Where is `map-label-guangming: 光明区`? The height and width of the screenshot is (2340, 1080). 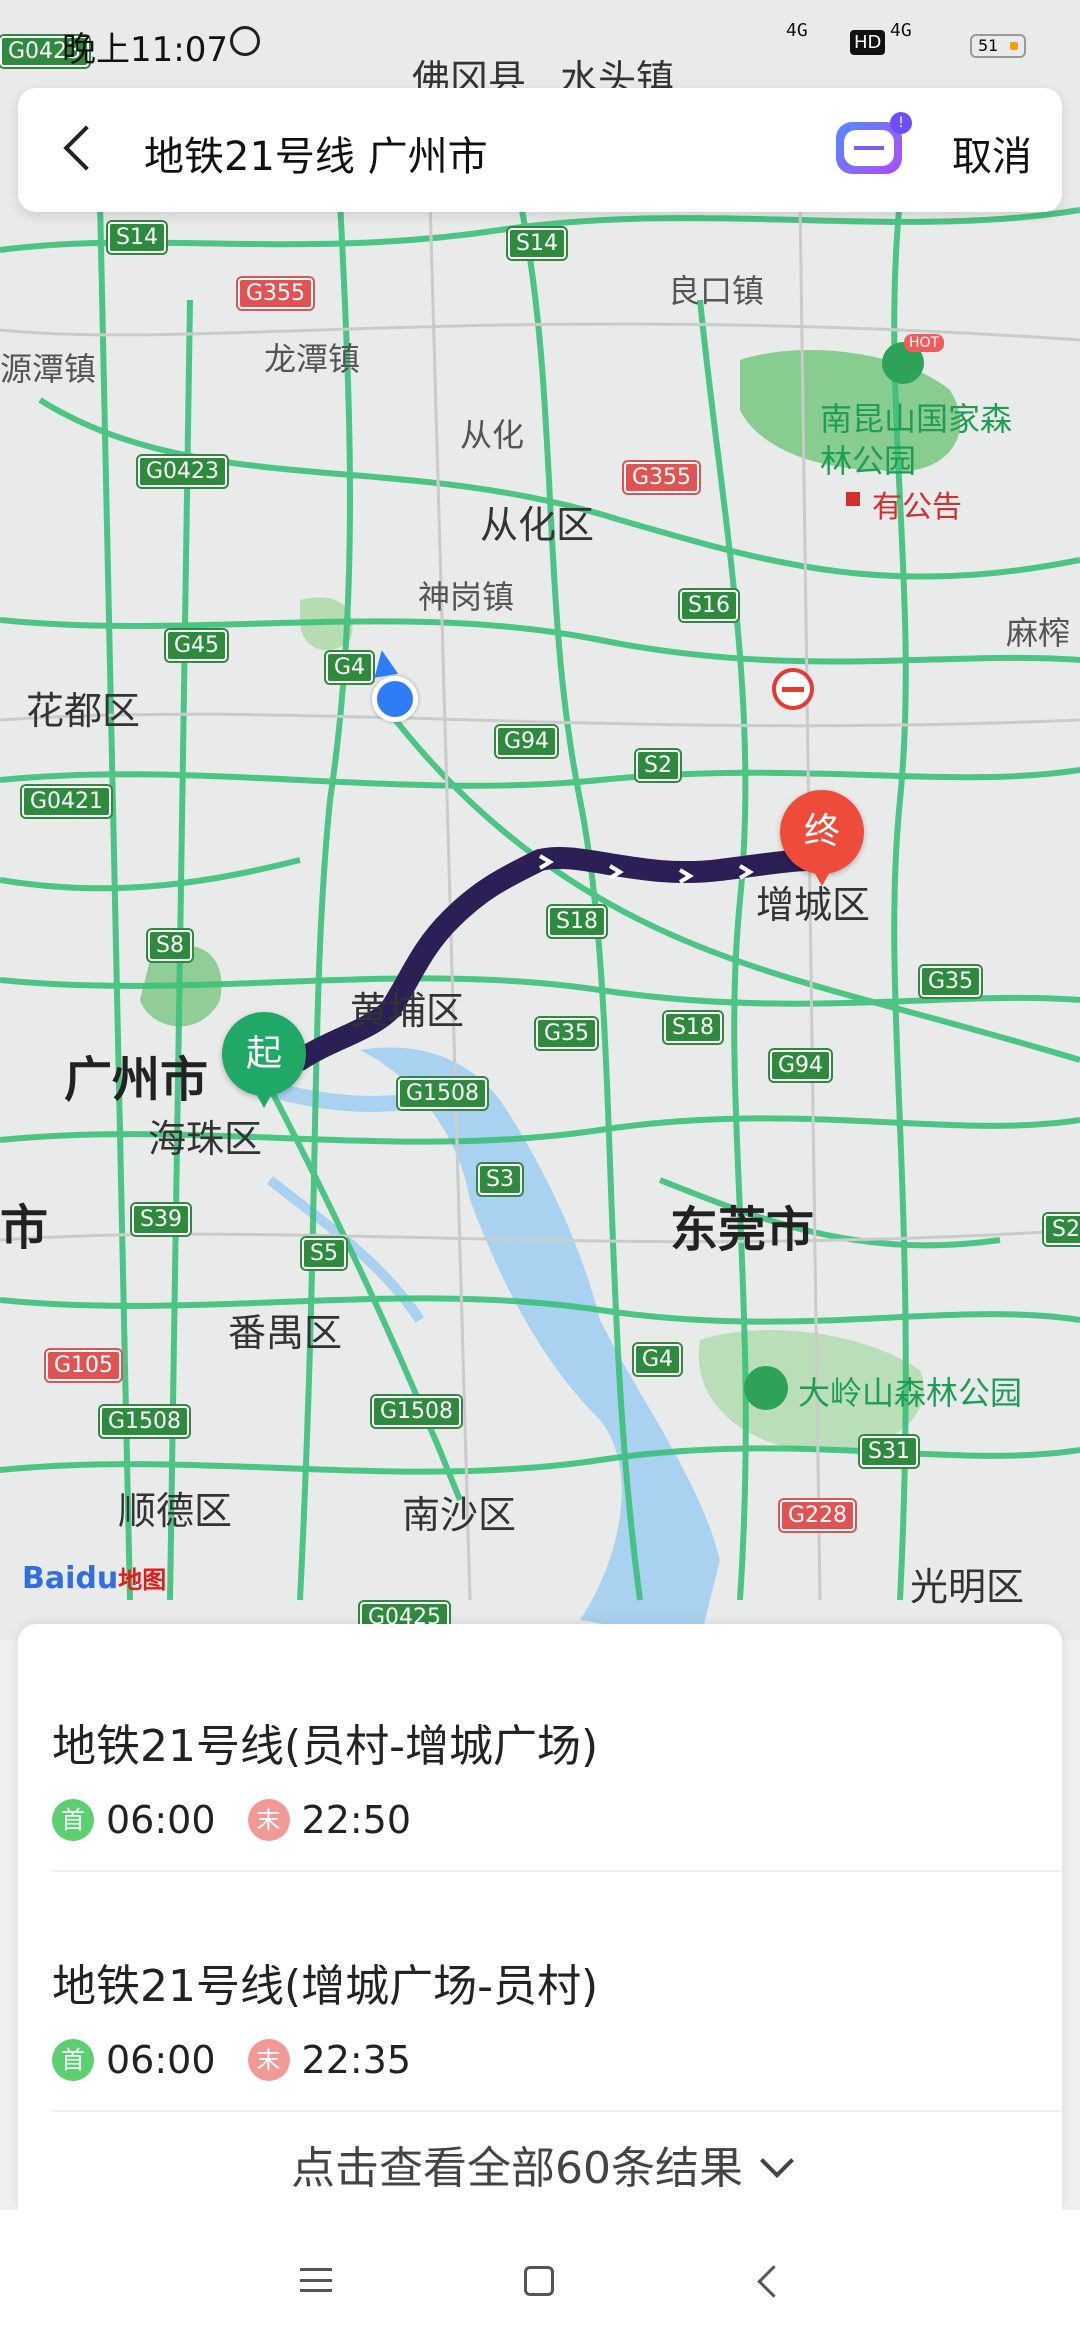 map-label-guangming: 光明区 is located at coordinates (967, 1587).